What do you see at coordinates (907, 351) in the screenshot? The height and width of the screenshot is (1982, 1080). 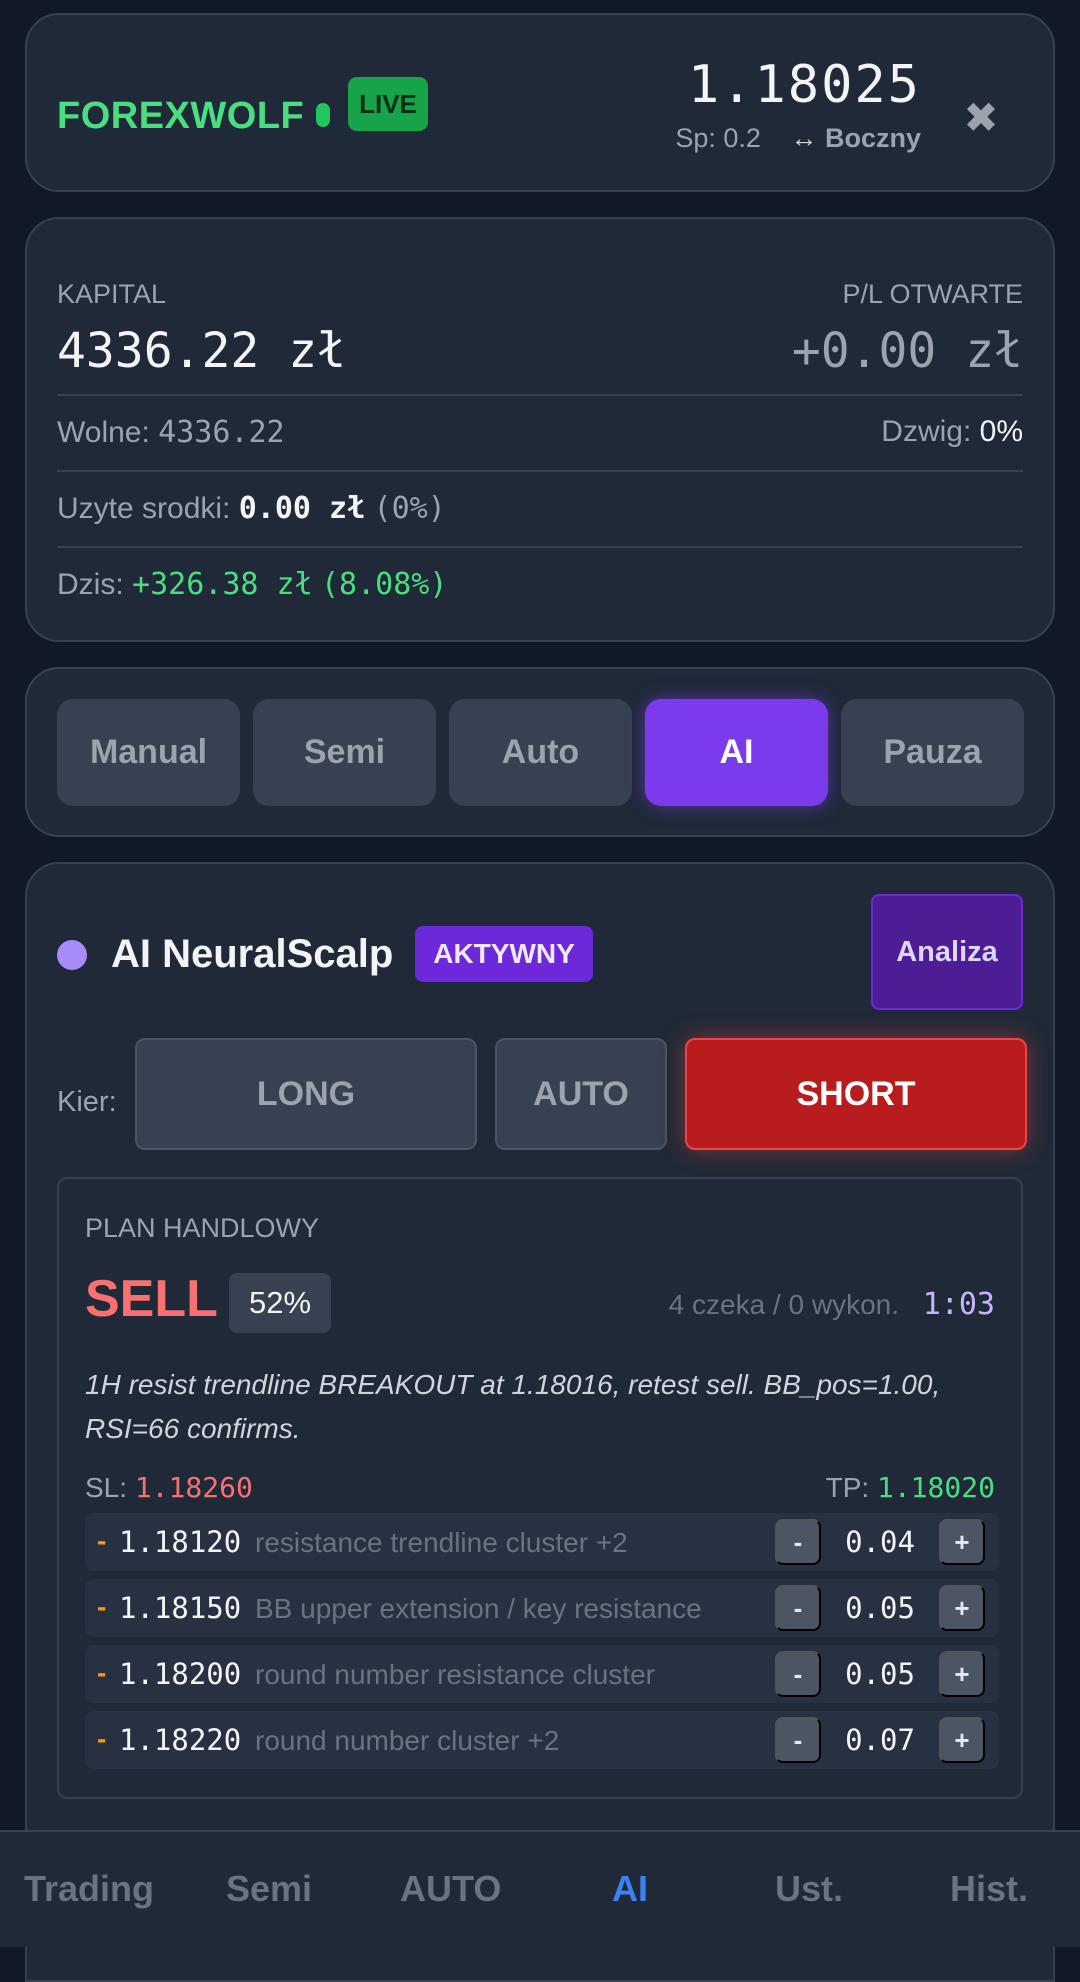 I see `open-pl-value: +0.00 zł` at bounding box center [907, 351].